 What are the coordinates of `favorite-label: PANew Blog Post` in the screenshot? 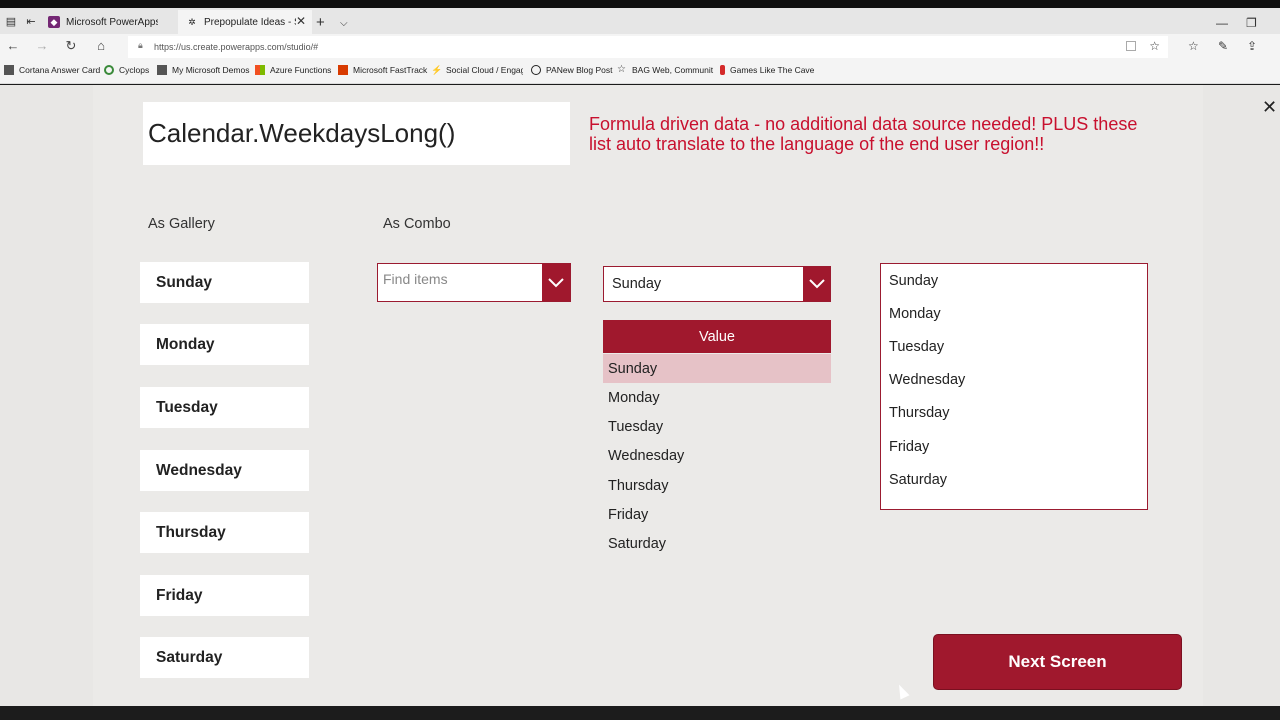 It's located at (579, 70).